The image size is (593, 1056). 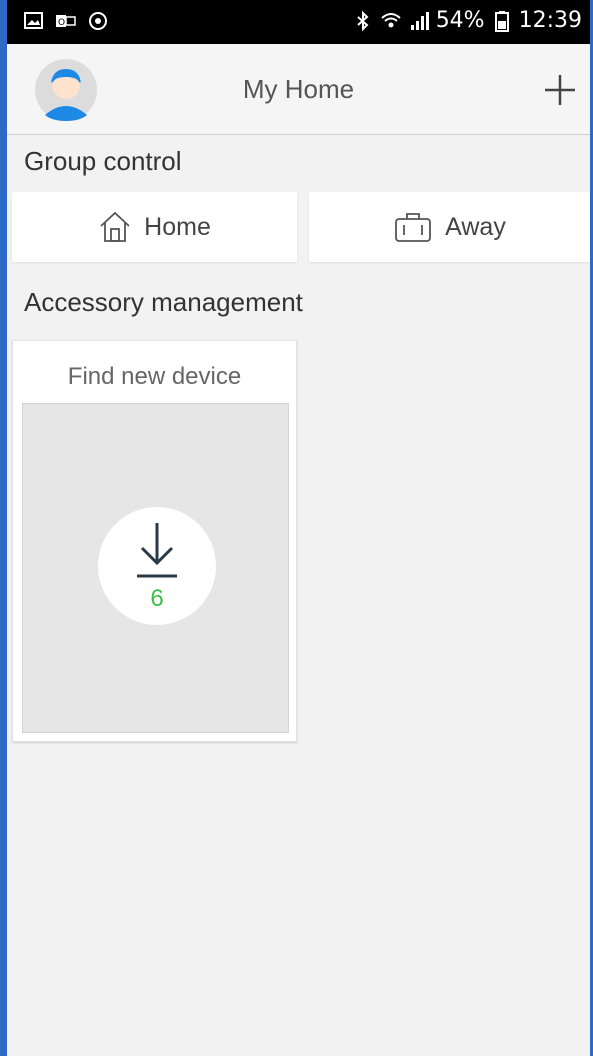 I want to click on card-content: 6, so click(x=155, y=568).